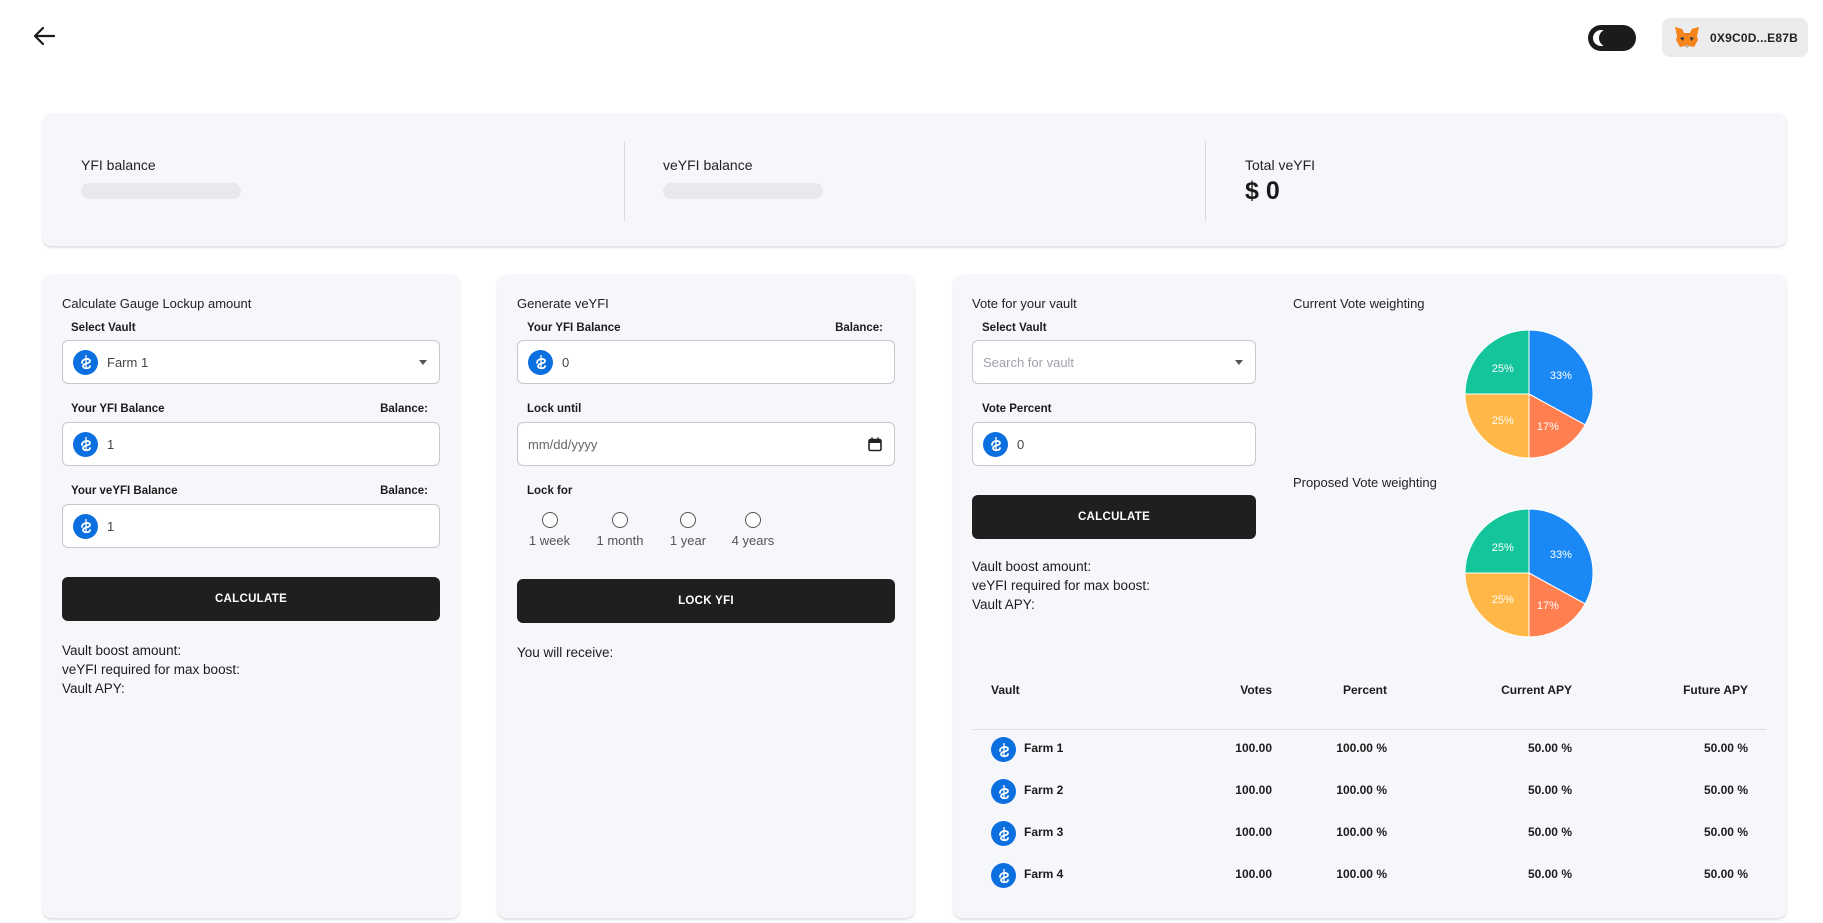  Describe the element at coordinates (875, 444) in the screenshot. I see `calendar-icon` at that location.